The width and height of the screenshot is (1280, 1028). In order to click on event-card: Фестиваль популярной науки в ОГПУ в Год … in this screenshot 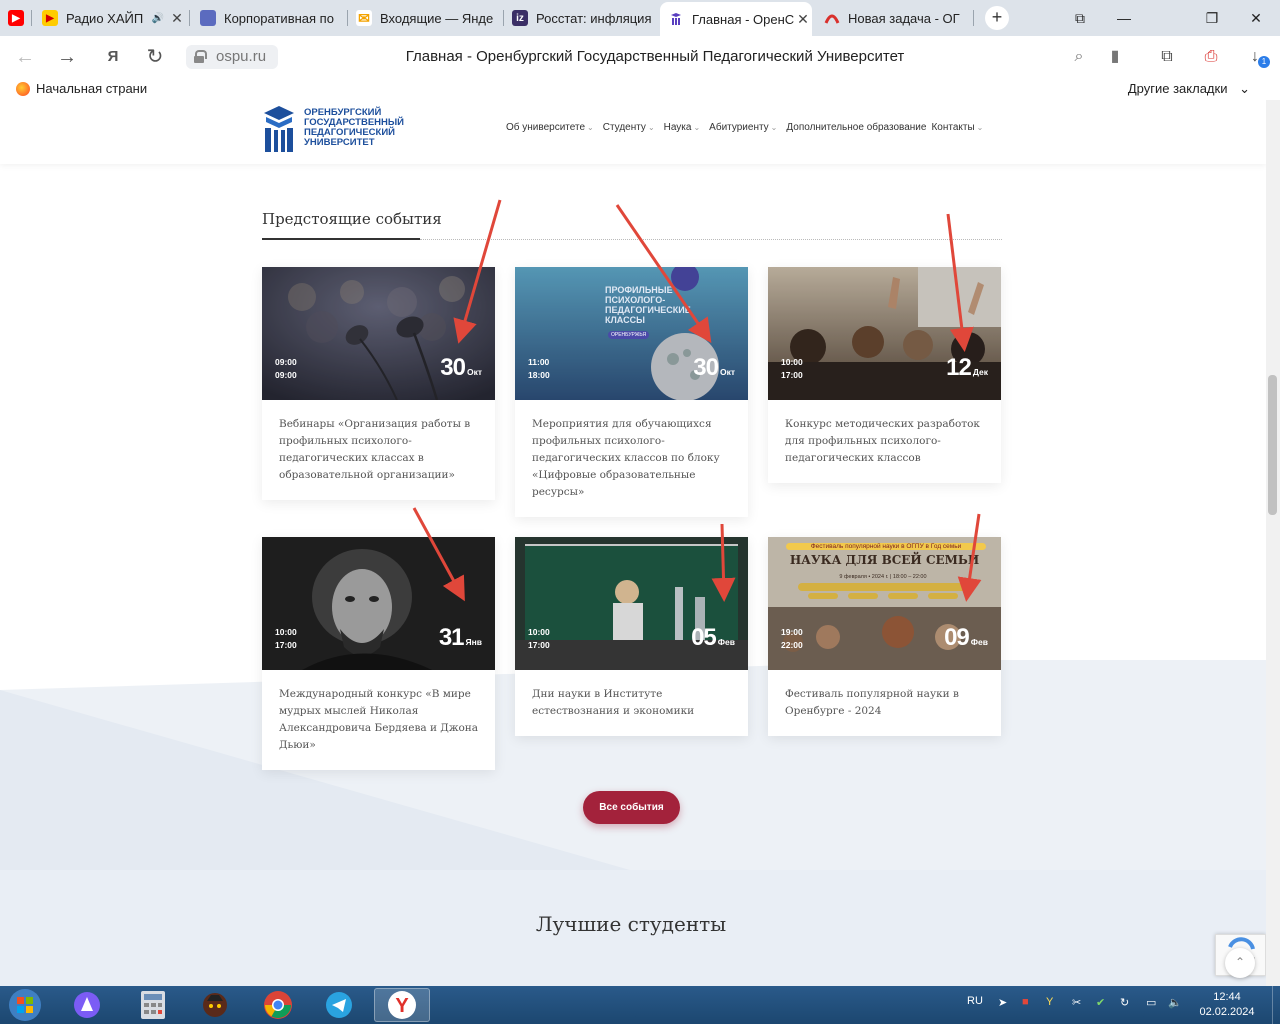, I will do `click(884, 636)`.